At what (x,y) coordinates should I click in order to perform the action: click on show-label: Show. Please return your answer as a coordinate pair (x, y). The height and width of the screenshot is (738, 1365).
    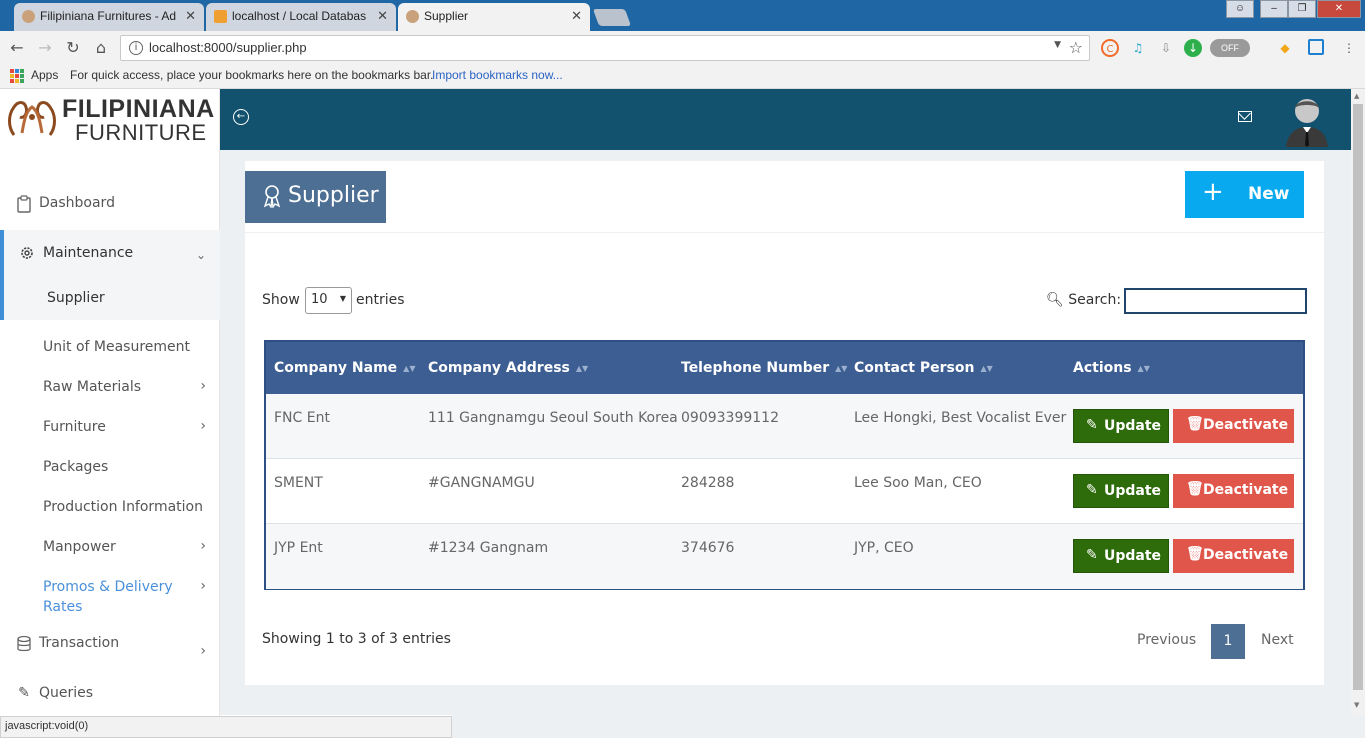
    Looking at the image, I should click on (281, 300).